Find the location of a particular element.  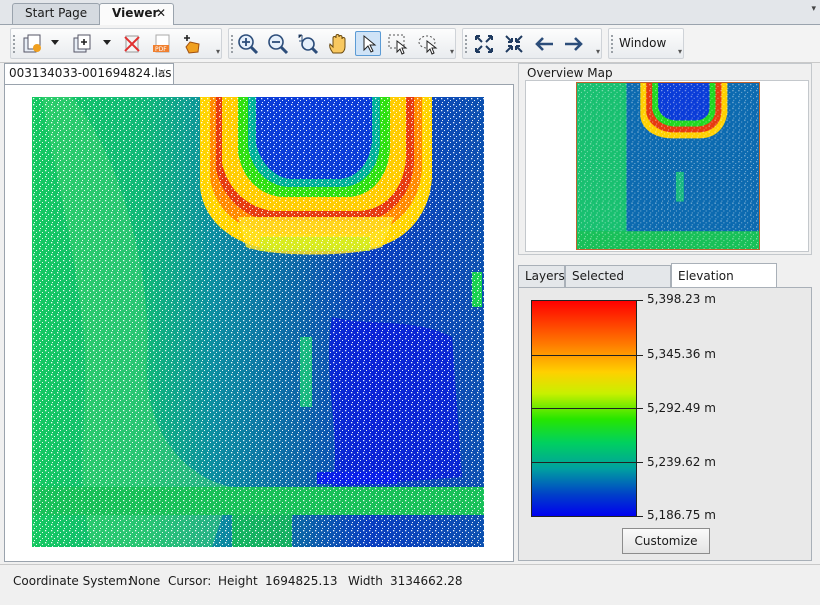

zoom-fit-icon is located at coordinates (514, 43).